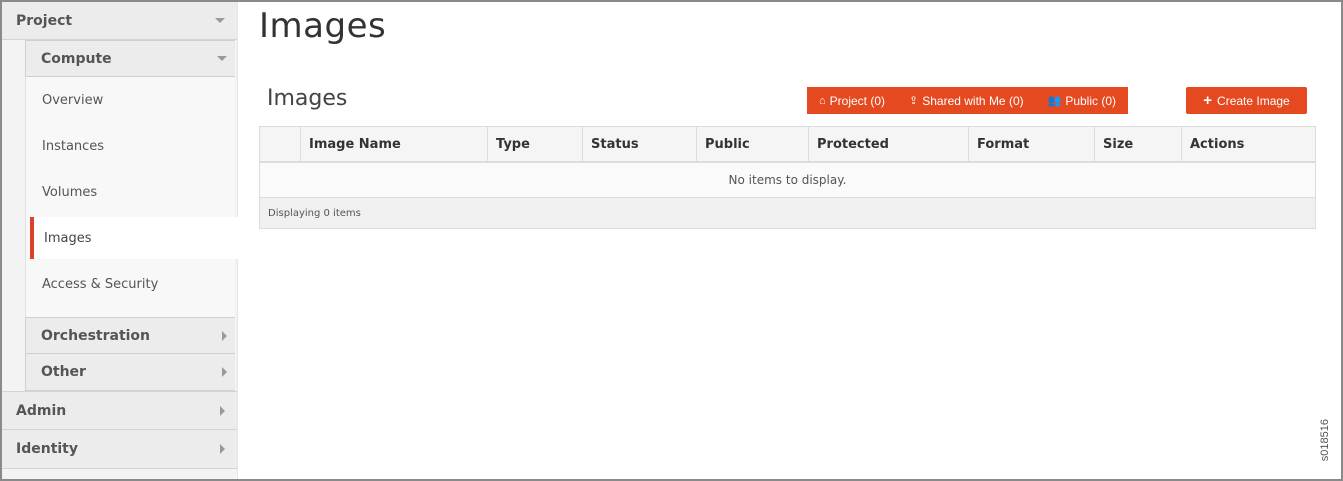 This screenshot has width=1343, height=481. I want to click on column-header-public: Public, so click(752, 144).